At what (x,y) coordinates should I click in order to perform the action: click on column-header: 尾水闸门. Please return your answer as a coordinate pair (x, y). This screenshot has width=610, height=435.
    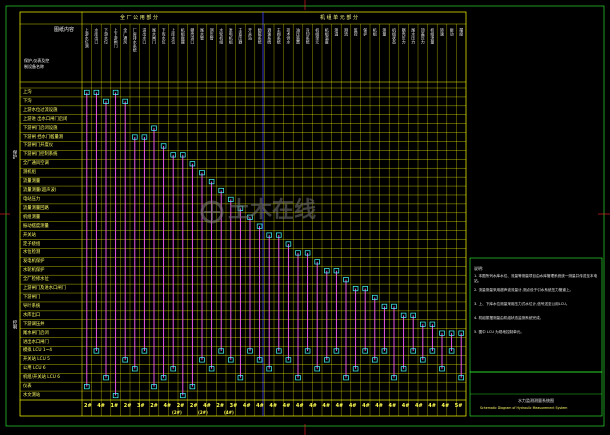
    Looking at the image, I should click on (154, 36).